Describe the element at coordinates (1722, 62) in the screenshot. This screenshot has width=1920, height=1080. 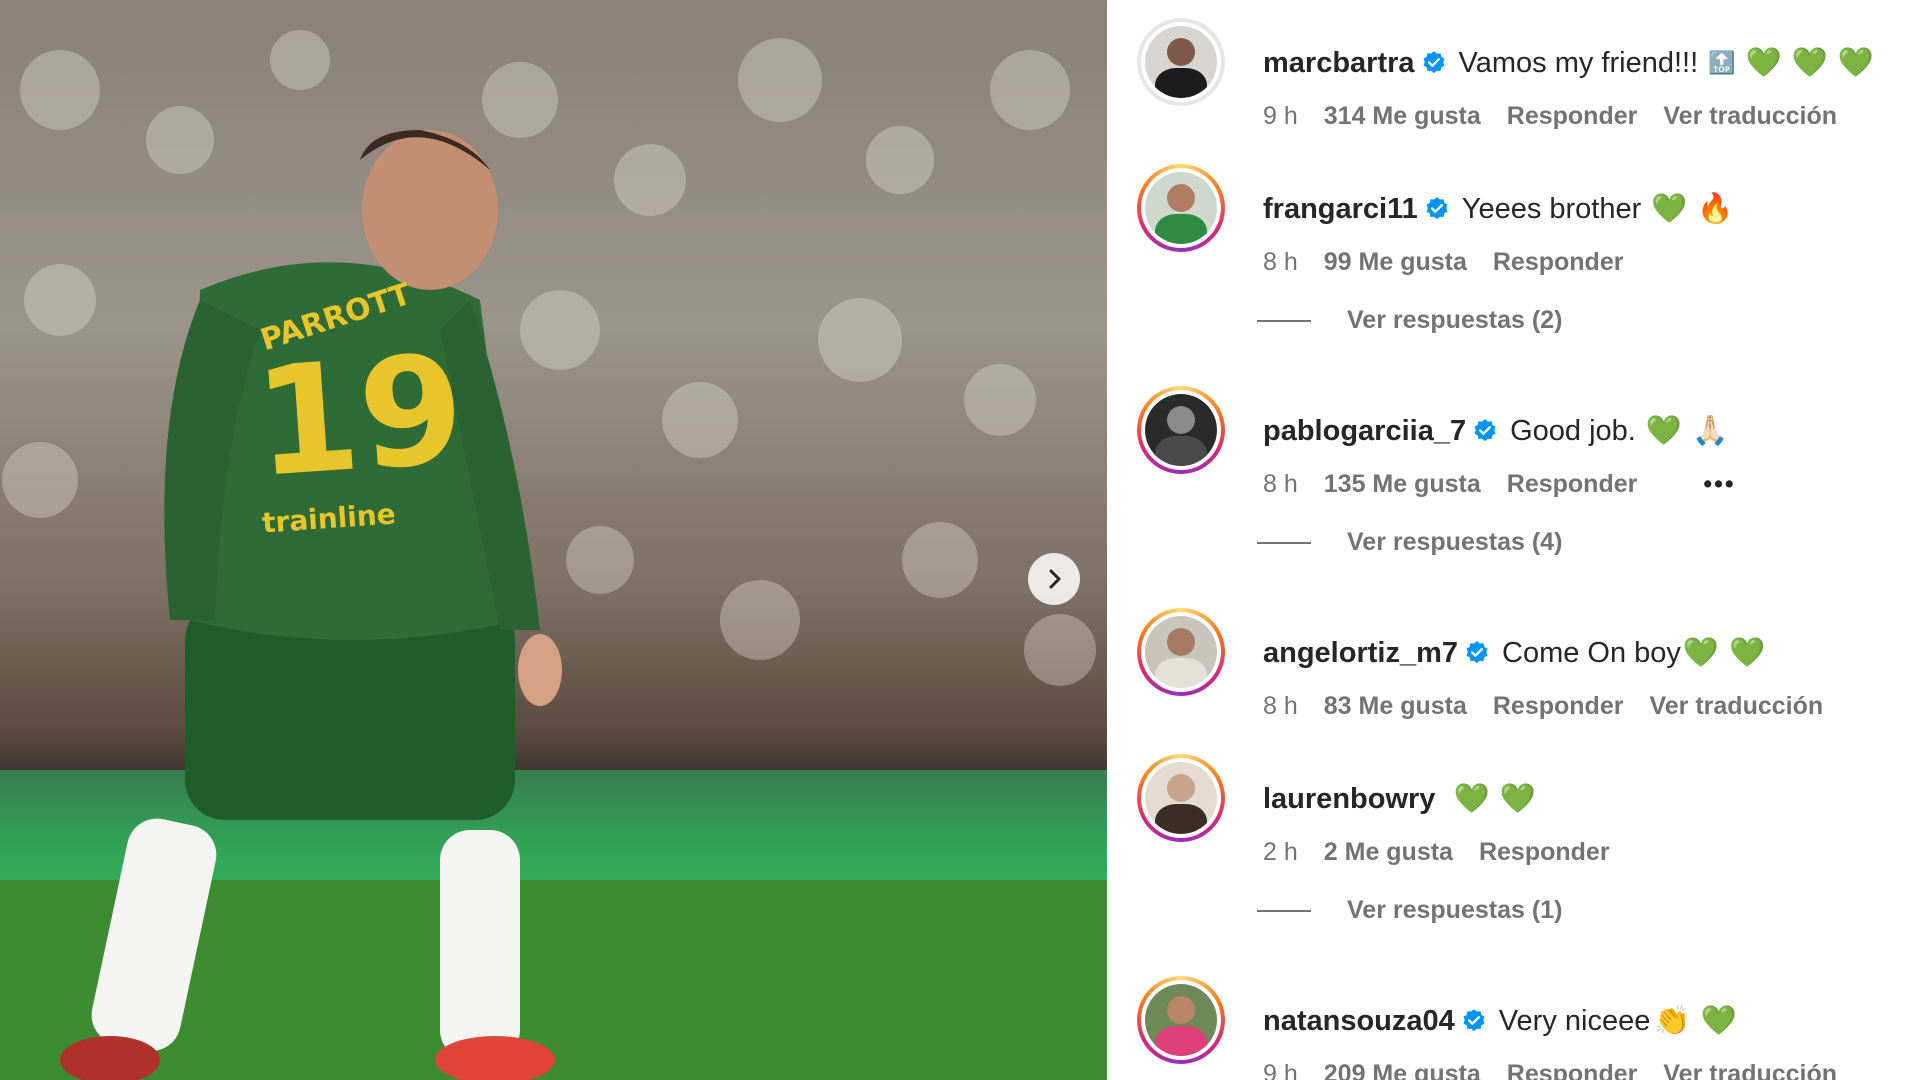
I see `emoji: 🔝` at that location.